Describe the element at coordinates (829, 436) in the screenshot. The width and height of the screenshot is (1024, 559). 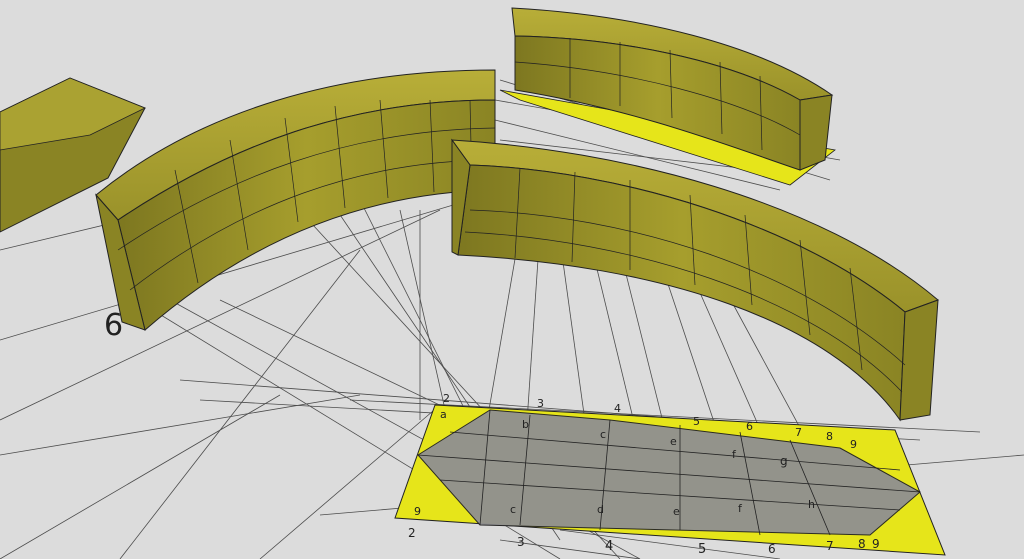
I see `label-top-8: 8` at that location.